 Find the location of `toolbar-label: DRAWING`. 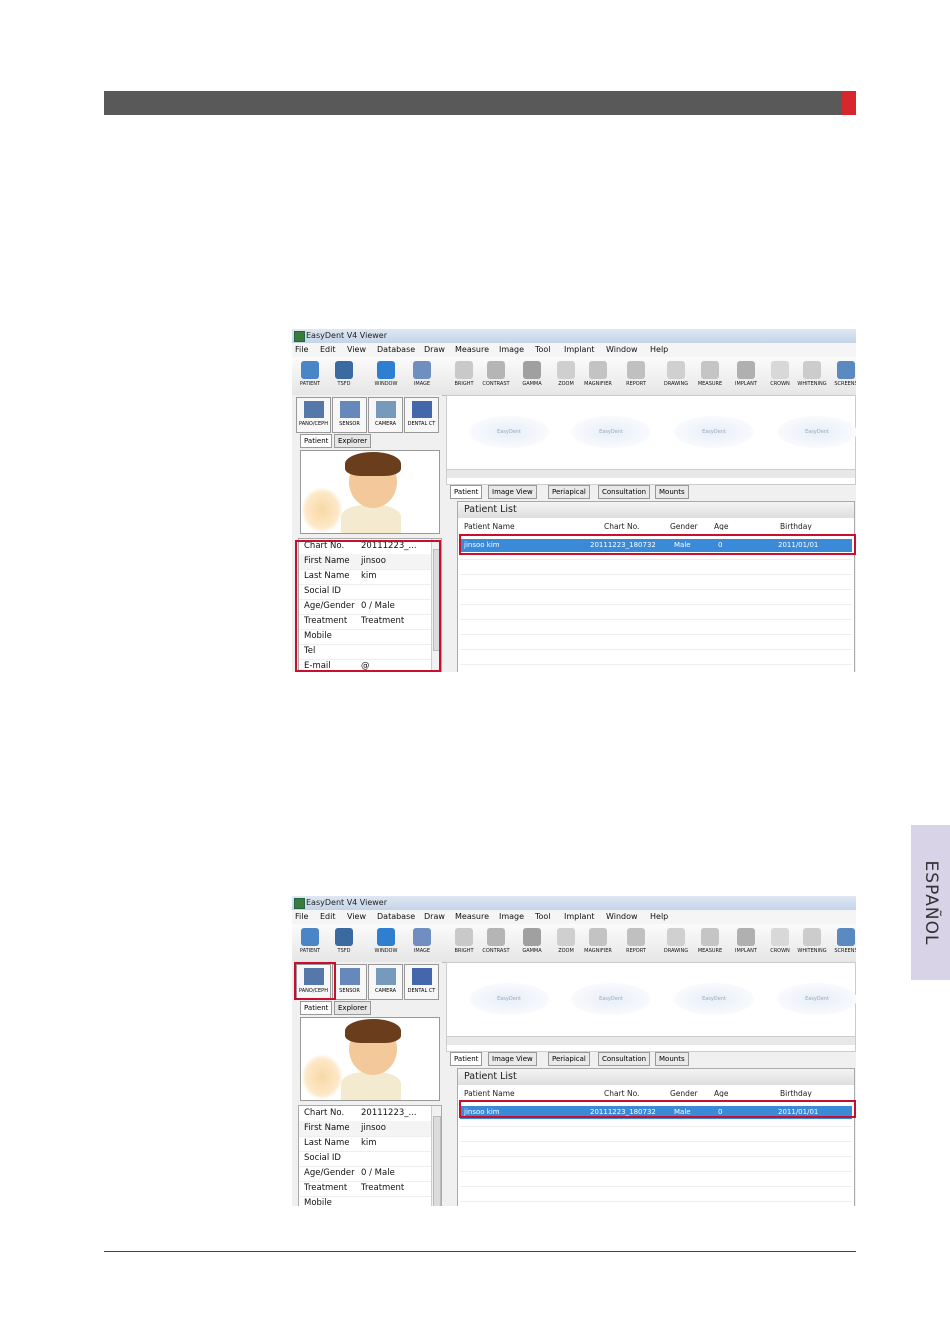

toolbar-label: DRAWING is located at coordinates (676, 951).